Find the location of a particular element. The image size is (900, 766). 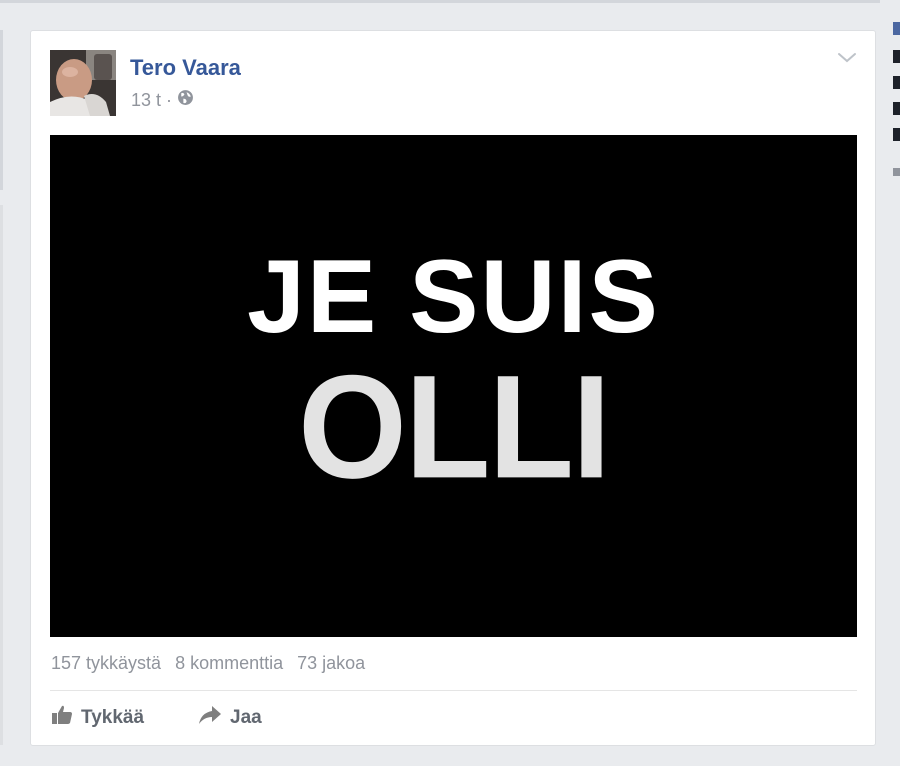

right-column-clipped is located at coordinates (896, 117).